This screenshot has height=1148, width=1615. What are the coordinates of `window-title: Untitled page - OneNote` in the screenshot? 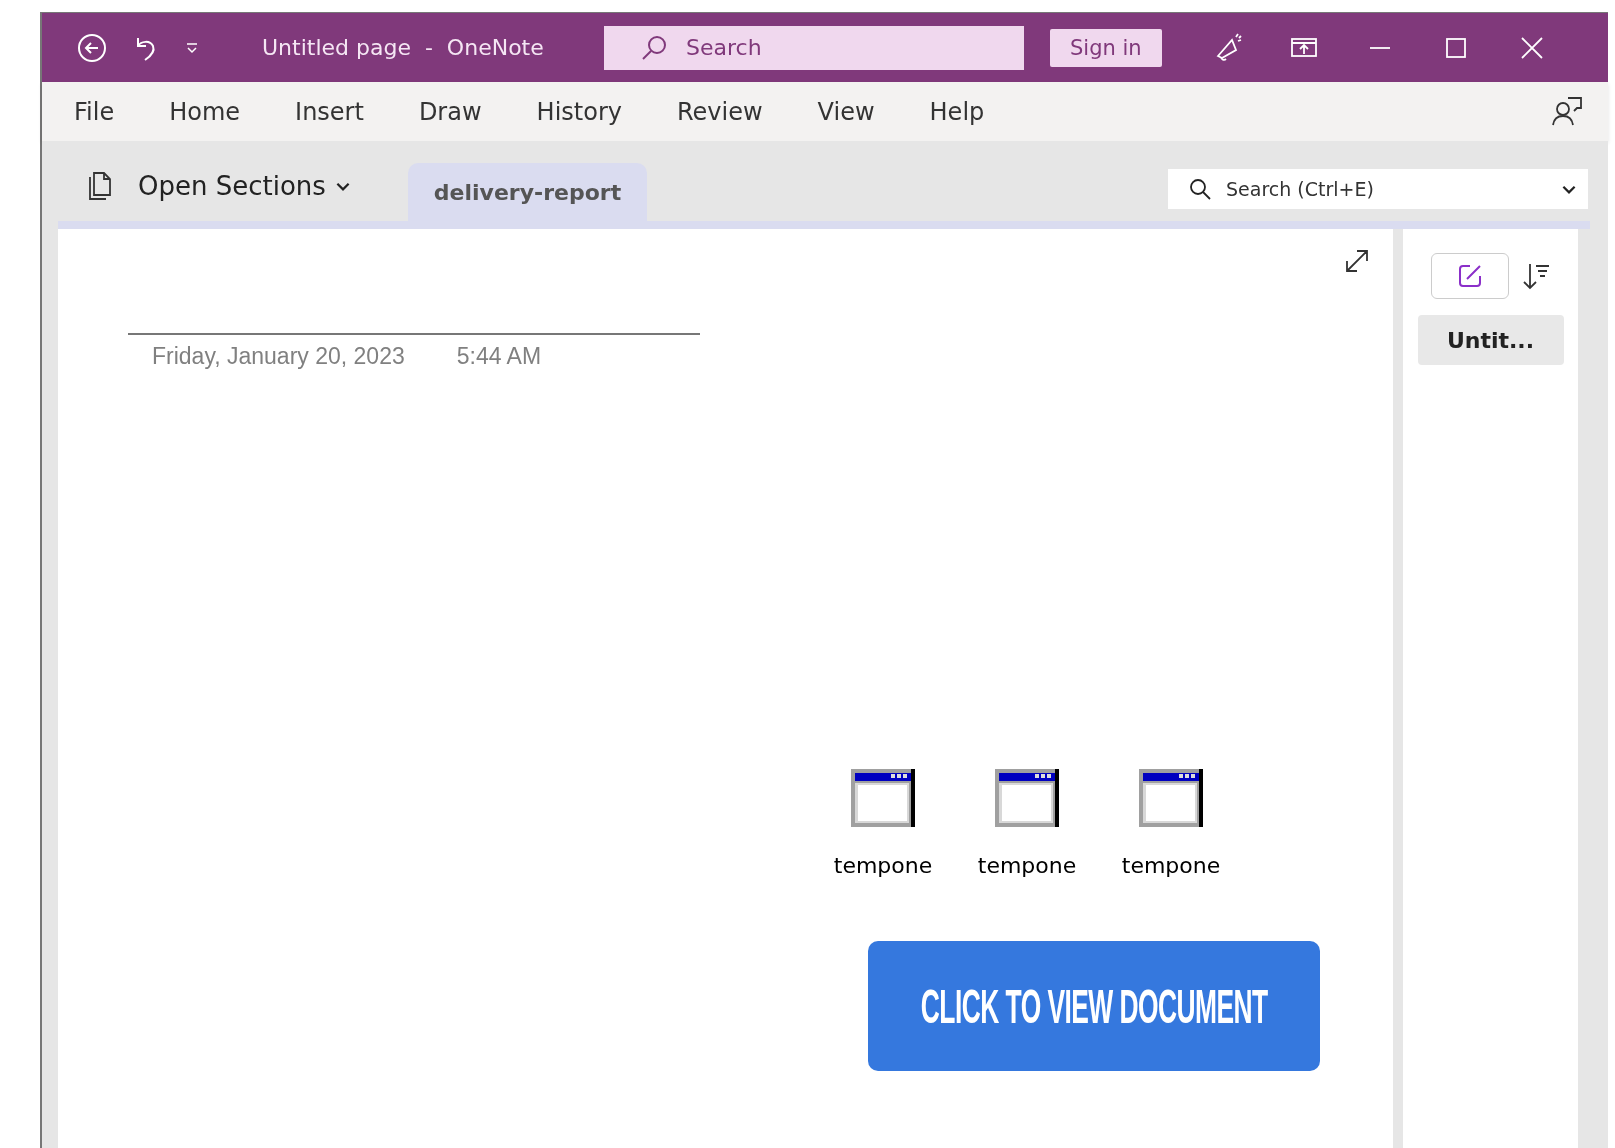 It's located at (403, 47).